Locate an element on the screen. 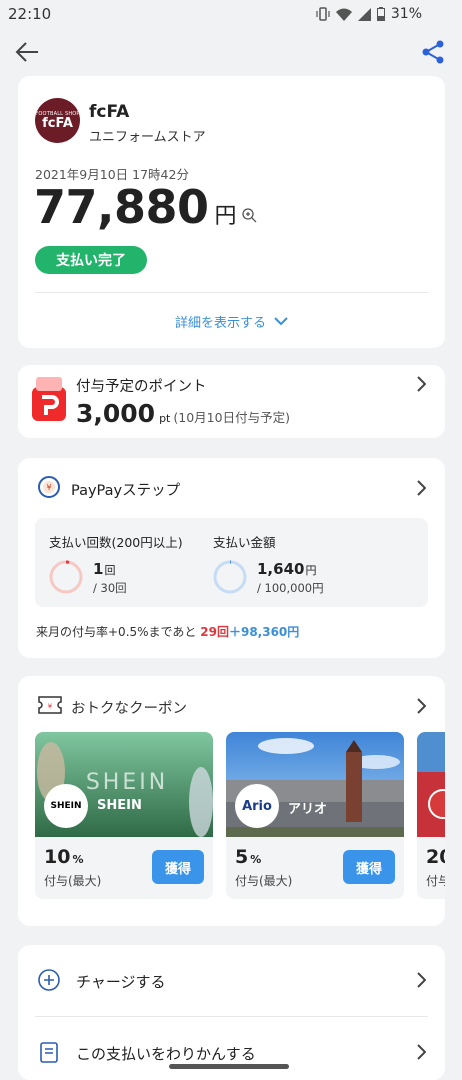 This screenshot has height=1080, width=462. charge-row: チャージする is located at coordinates (231, 980).